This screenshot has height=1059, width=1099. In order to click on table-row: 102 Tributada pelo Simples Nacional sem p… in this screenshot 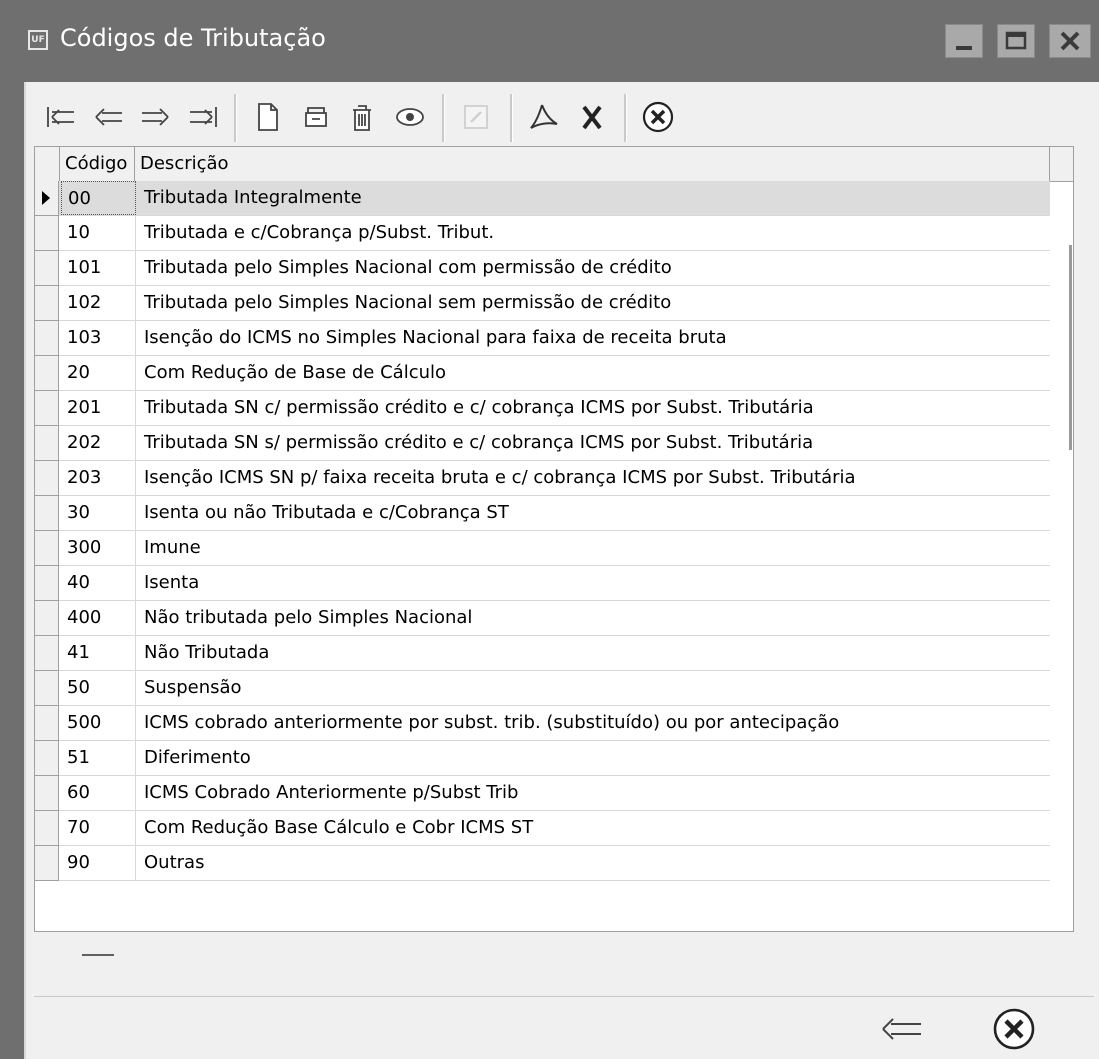, I will do `click(542, 303)`.